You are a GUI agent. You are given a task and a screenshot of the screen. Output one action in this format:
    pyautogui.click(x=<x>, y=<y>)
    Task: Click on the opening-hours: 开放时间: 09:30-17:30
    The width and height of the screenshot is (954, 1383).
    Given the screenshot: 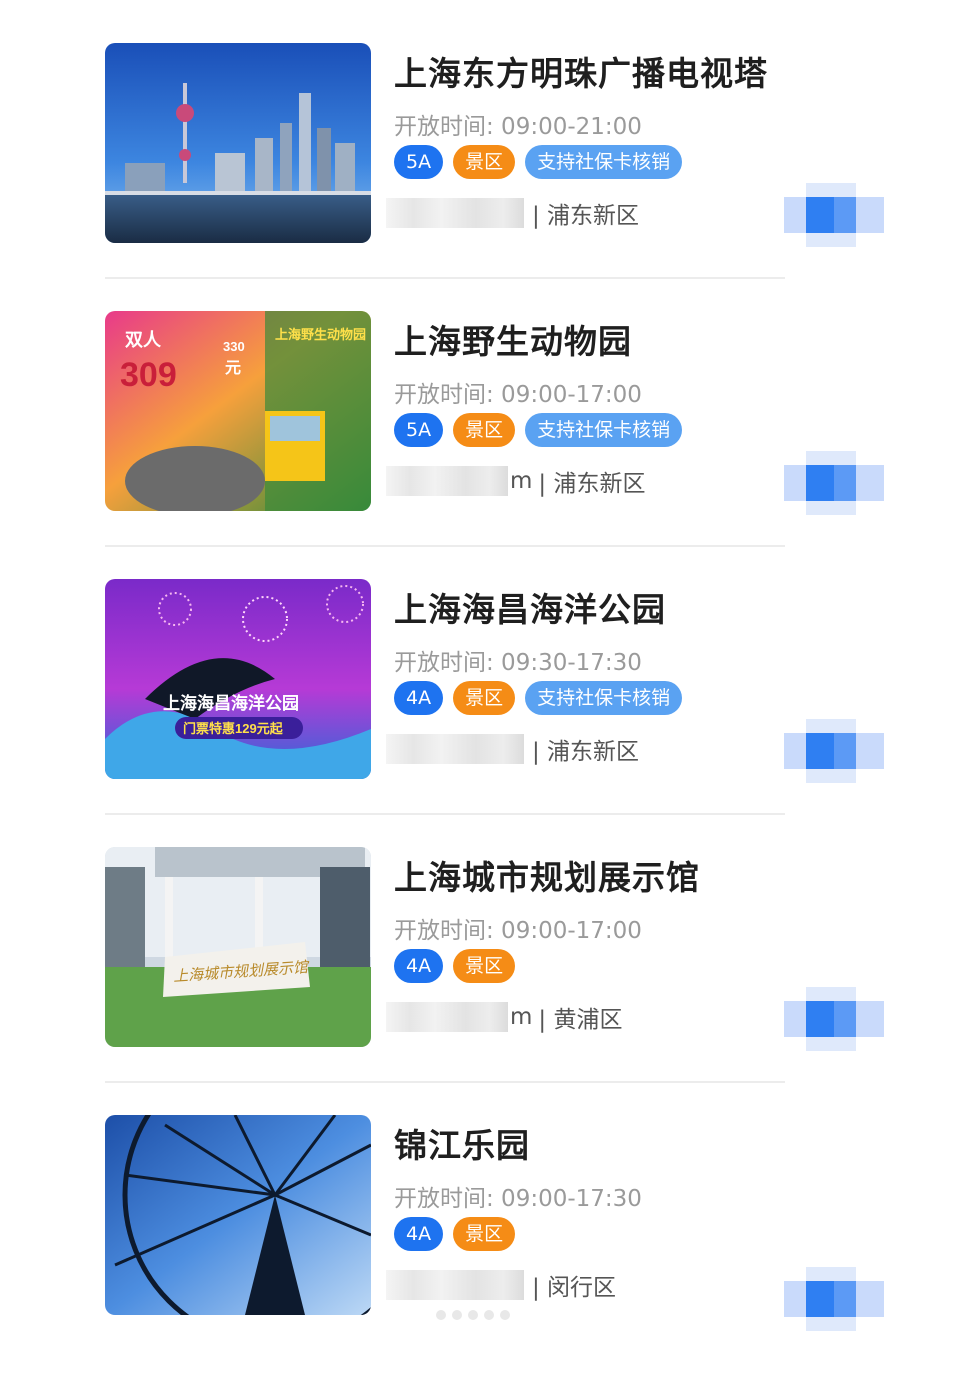 What is the action you would take?
    pyautogui.click(x=518, y=663)
    